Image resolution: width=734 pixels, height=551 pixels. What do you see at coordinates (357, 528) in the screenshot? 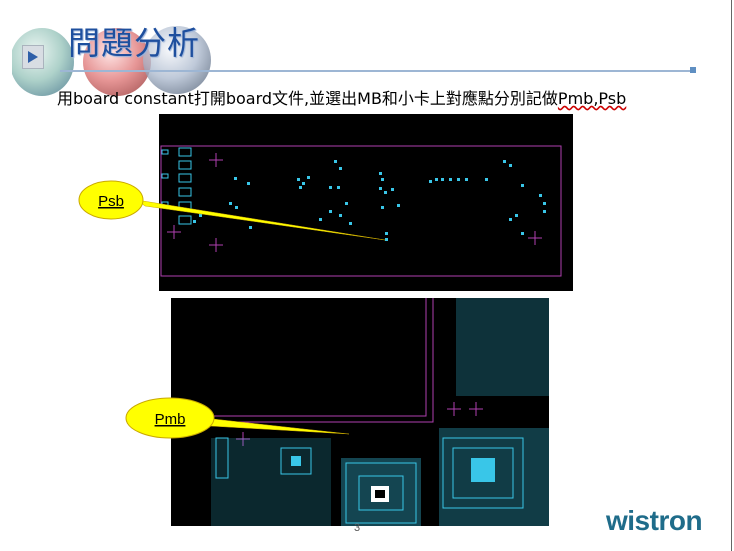
I see `page-number: 3` at bounding box center [357, 528].